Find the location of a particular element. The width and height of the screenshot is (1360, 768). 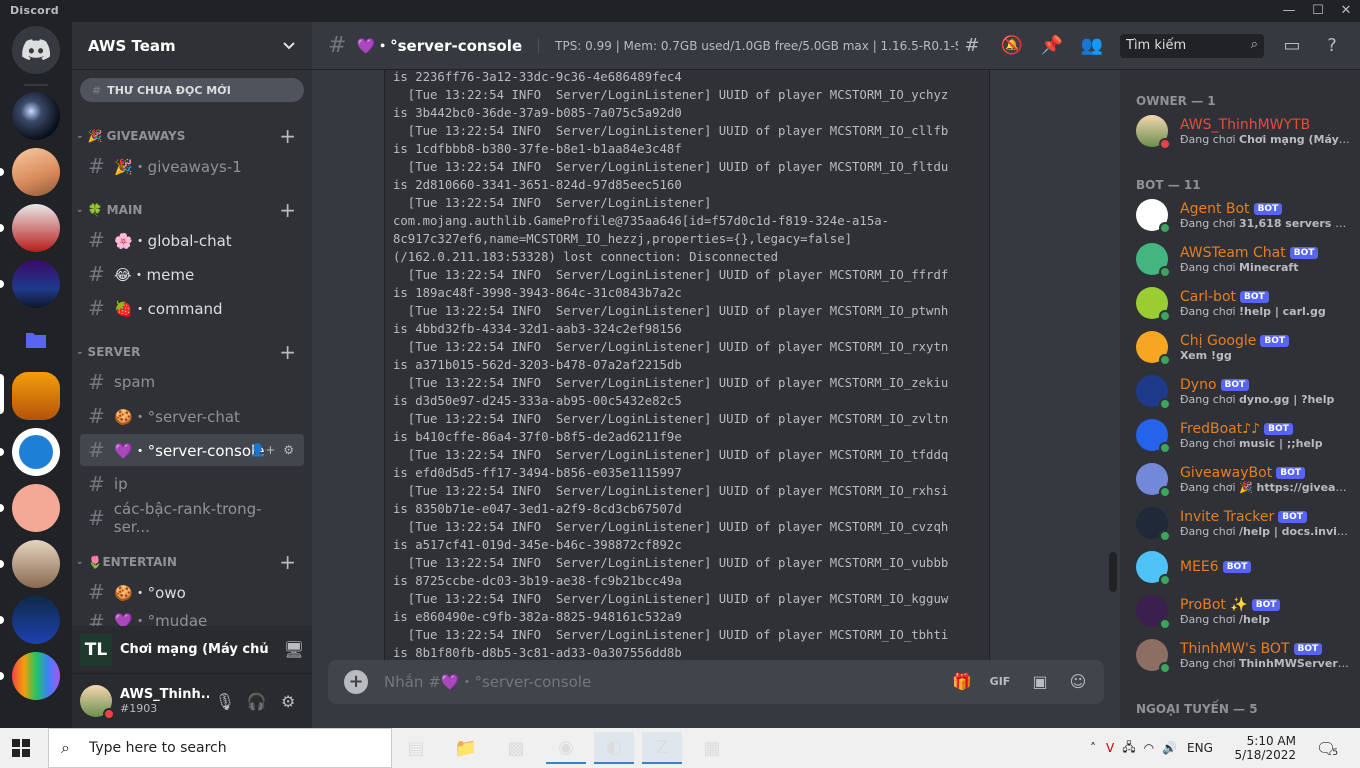

windows-start-icon is located at coordinates (21, 748).